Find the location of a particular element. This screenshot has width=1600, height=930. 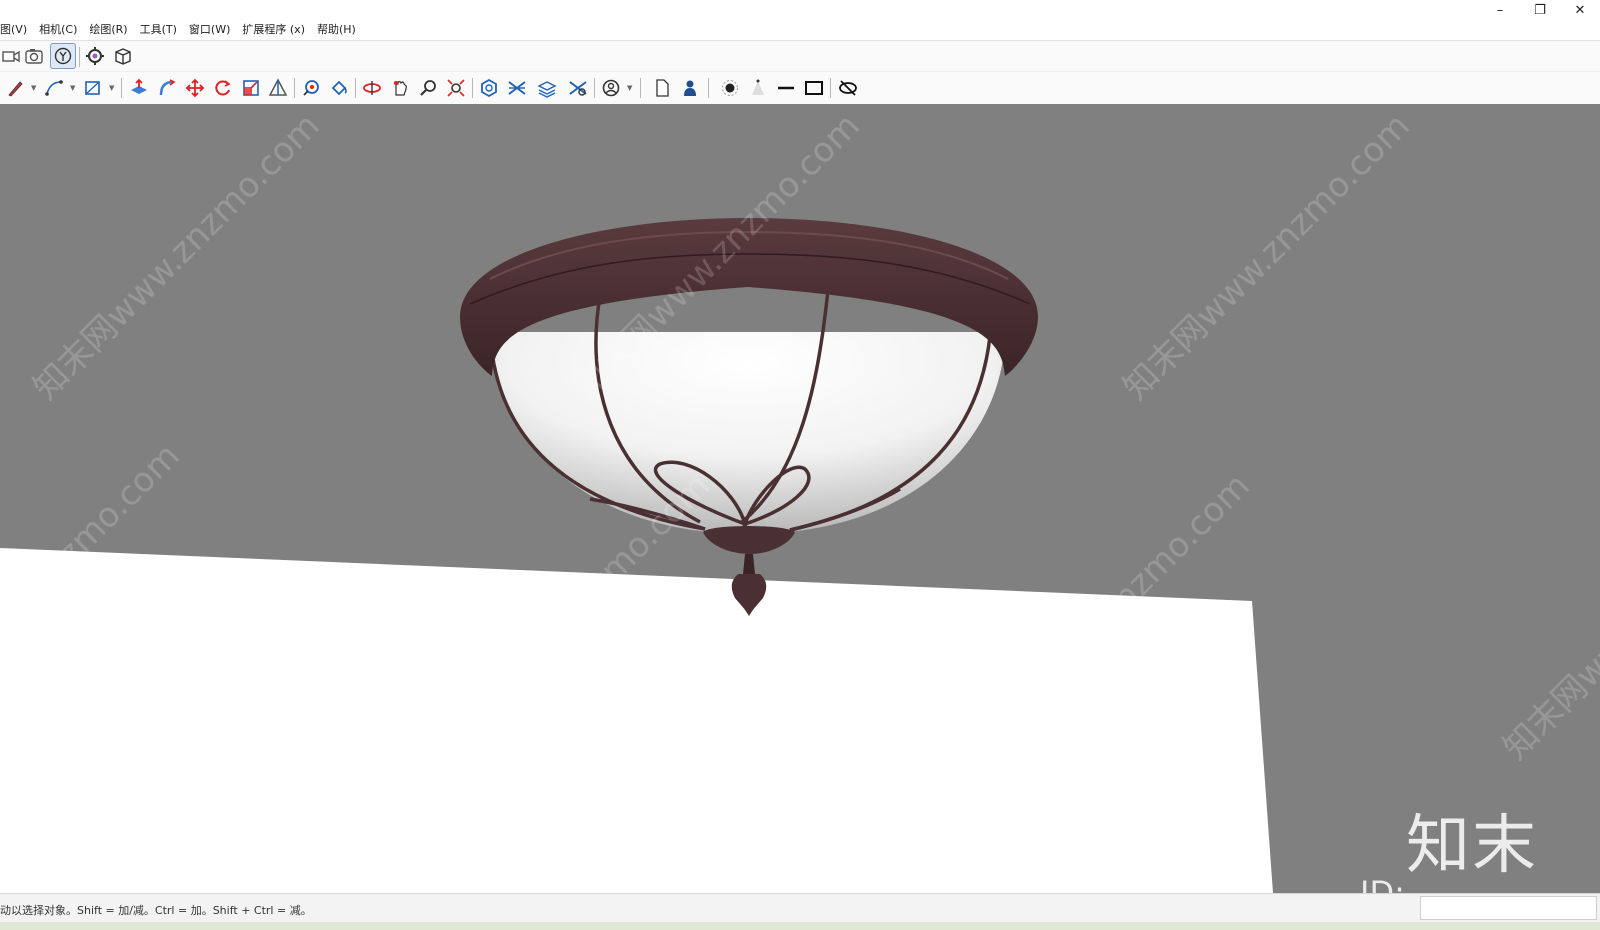

camera-video-icon is located at coordinates (12, 56).